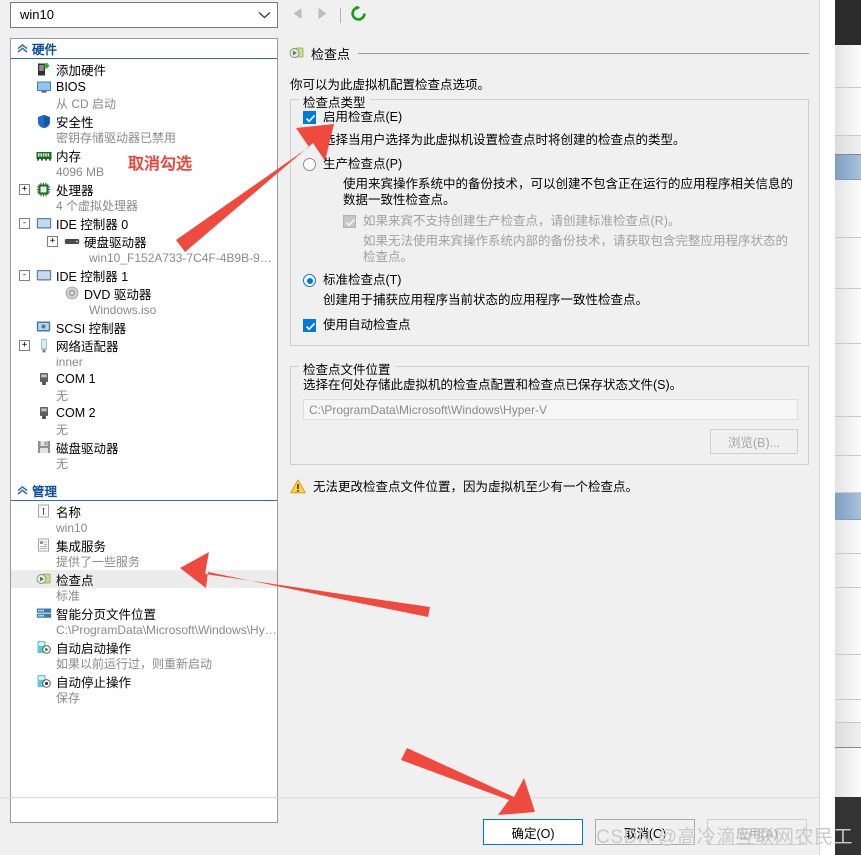 Image resolution: width=861 pixels, height=855 pixels. I want to click on tree-expander-hard-drive: +, so click(52, 241).